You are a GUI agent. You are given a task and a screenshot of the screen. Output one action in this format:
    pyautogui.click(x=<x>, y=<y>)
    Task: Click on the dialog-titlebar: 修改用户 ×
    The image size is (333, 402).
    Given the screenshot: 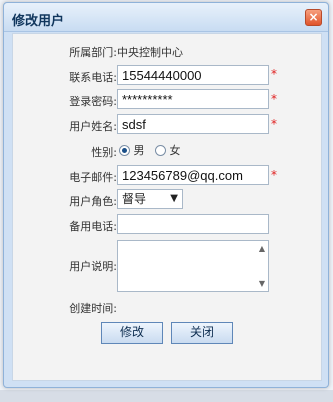 What is the action you would take?
    pyautogui.click(x=166, y=17)
    